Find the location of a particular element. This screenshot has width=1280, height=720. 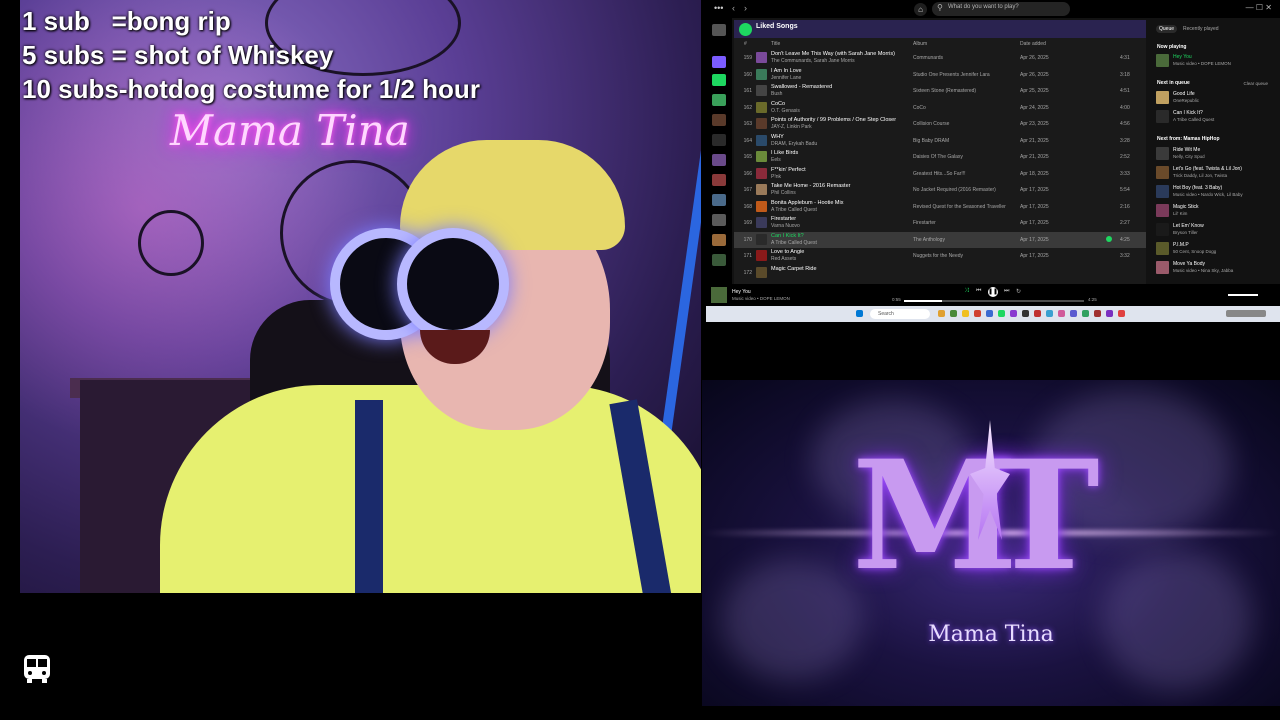

back-icon: ‹ is located at coordinates (733, 8).